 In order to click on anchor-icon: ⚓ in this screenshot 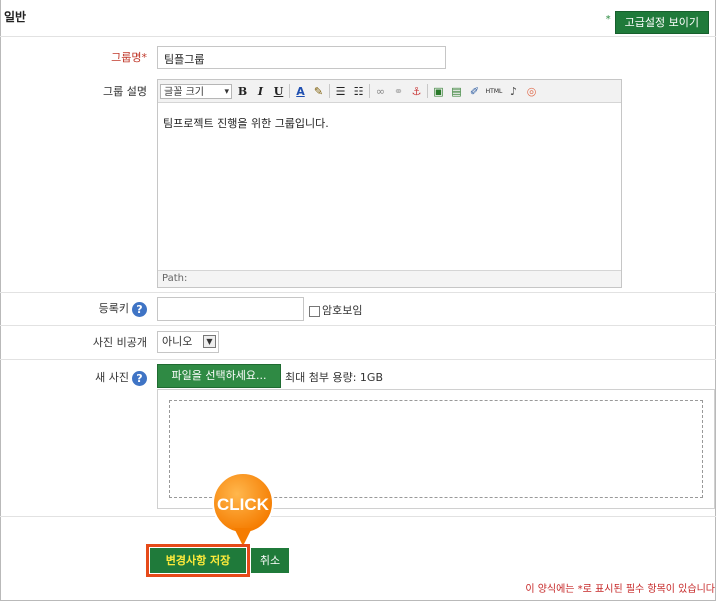, I will do `click(416, 91)`.